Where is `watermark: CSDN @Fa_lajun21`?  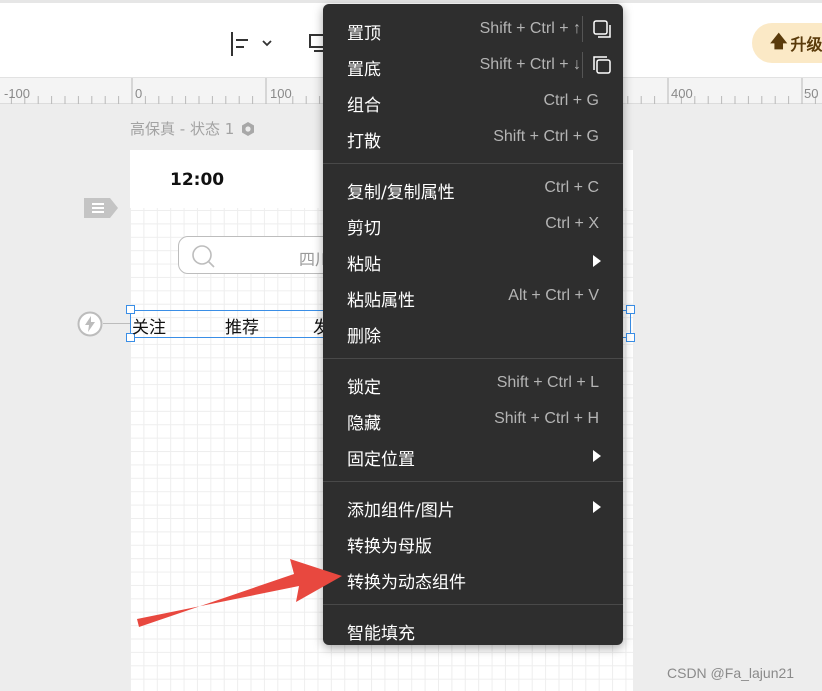
watermark: CSDN @Fa_lajun21 is located at coordinates (731, 673).